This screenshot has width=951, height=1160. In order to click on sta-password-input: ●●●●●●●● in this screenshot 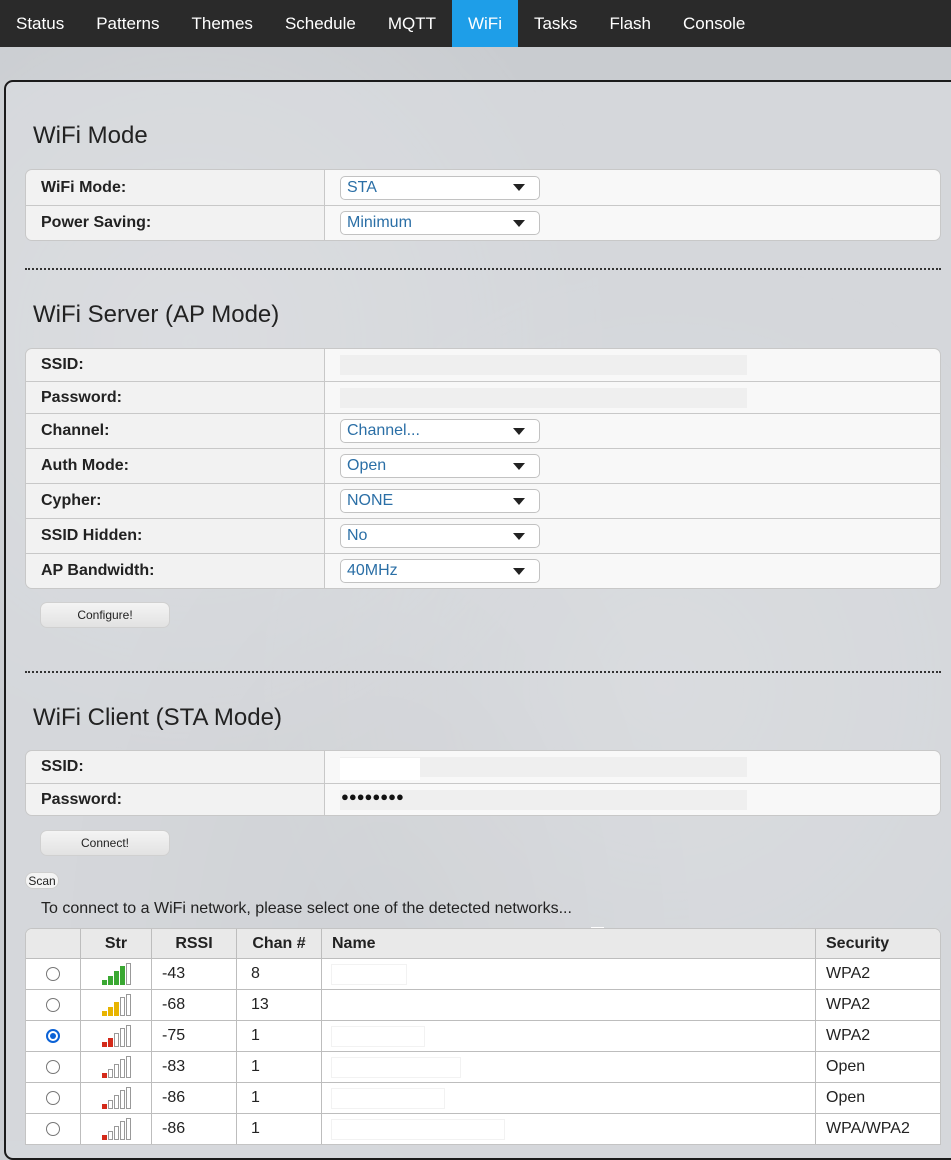, I will do `click(543, 799)`.